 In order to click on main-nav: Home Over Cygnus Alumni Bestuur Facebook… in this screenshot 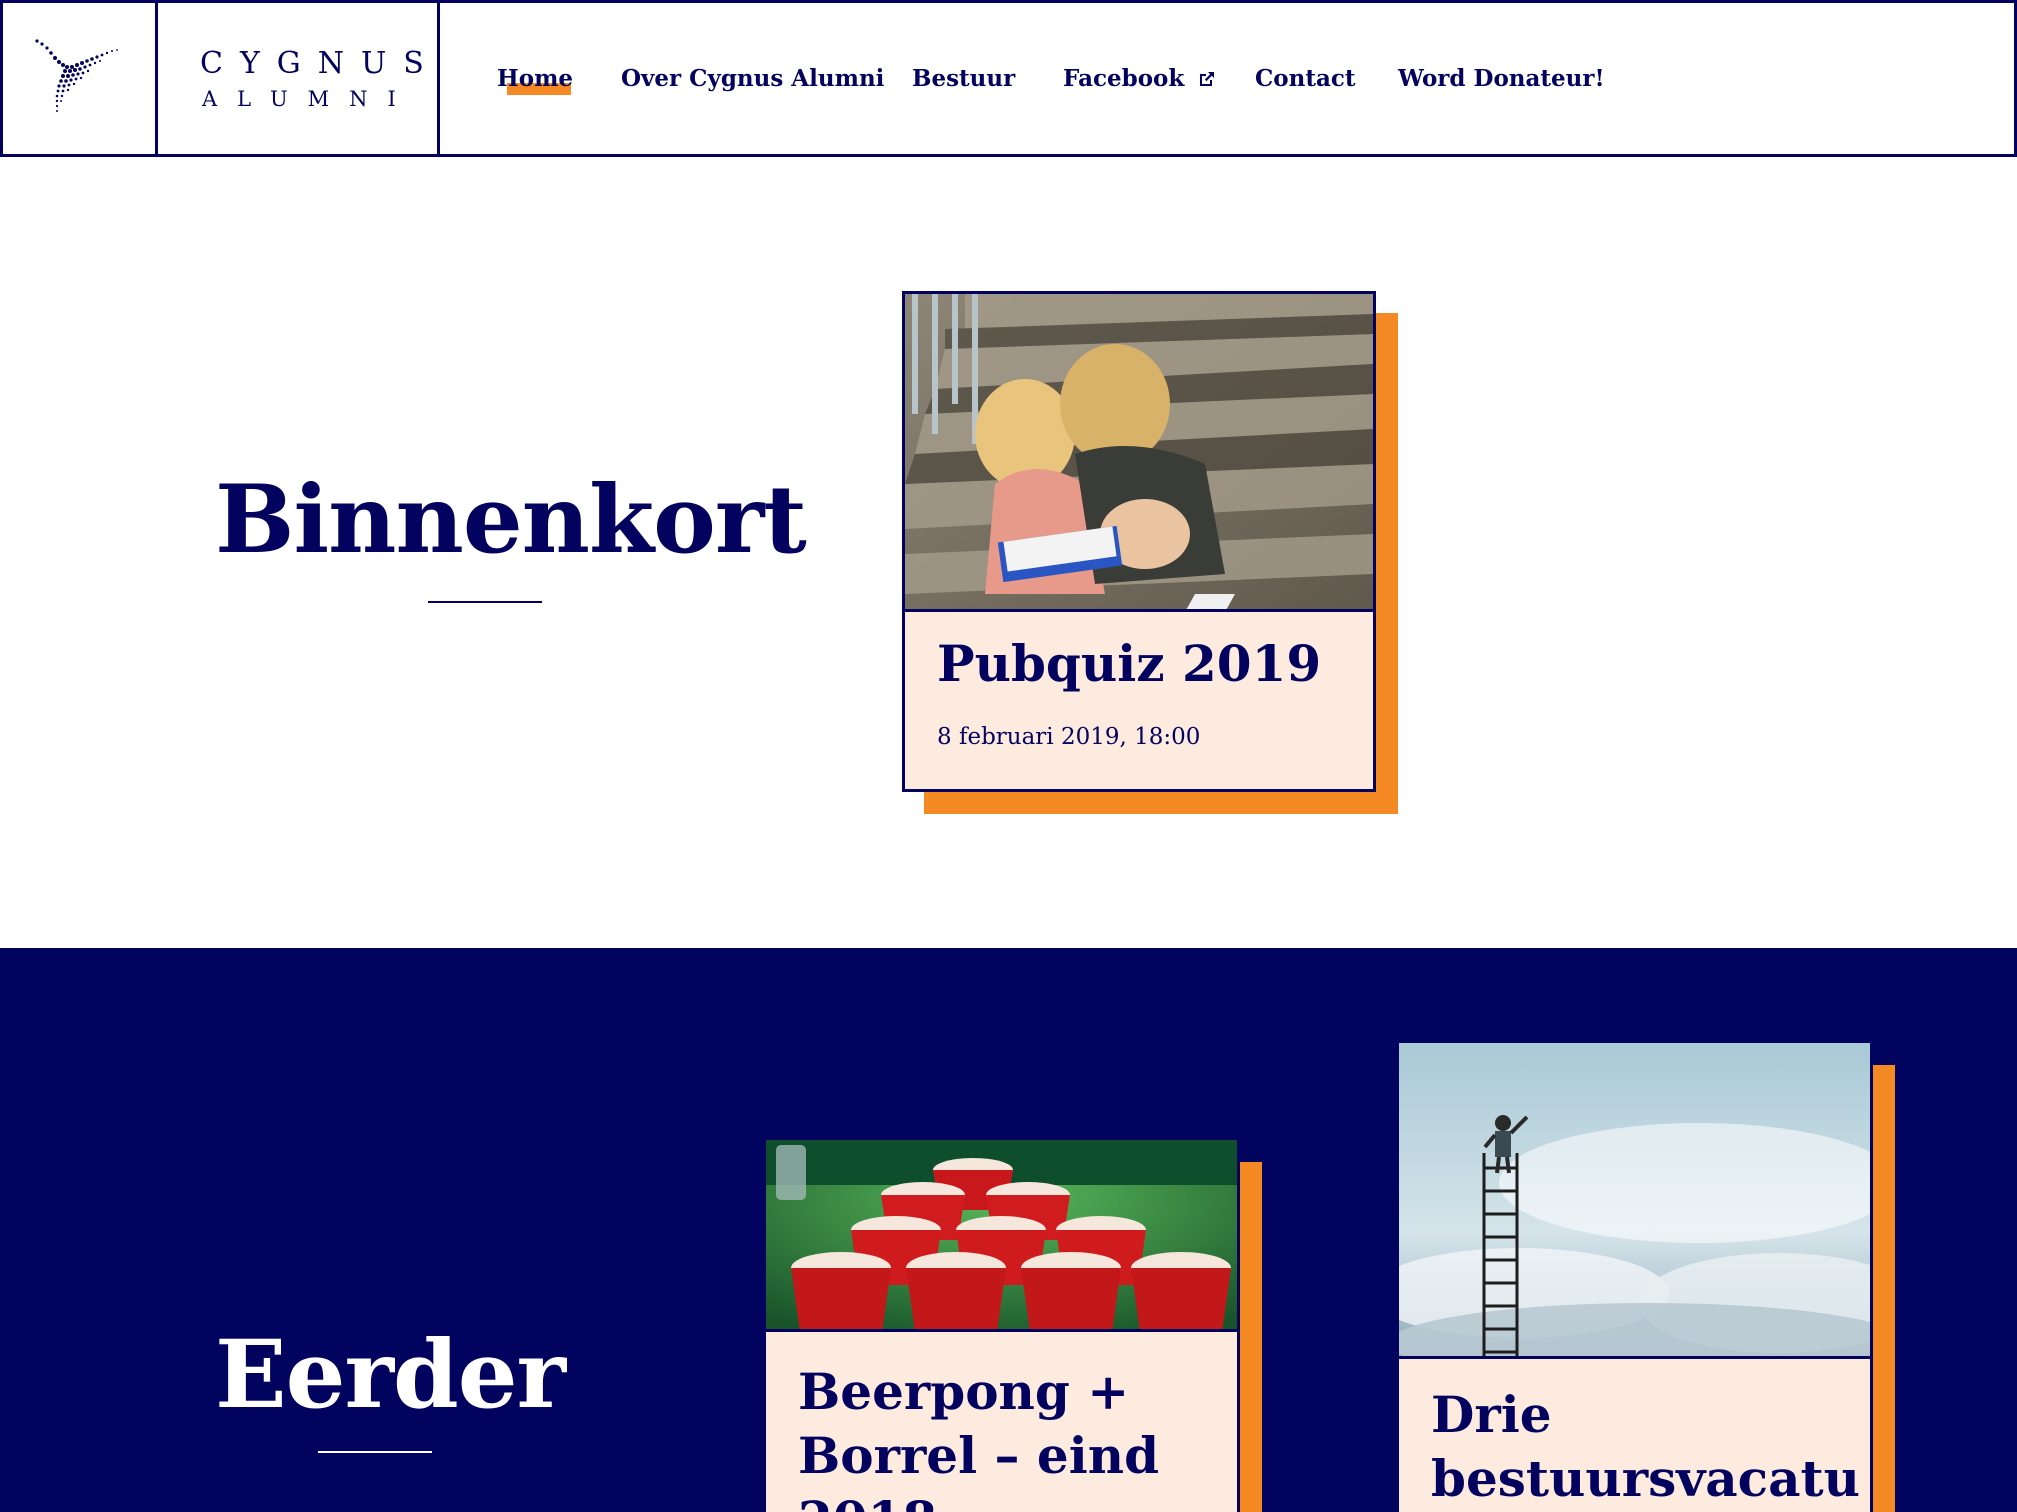, I will do `click(1227, 78)`.